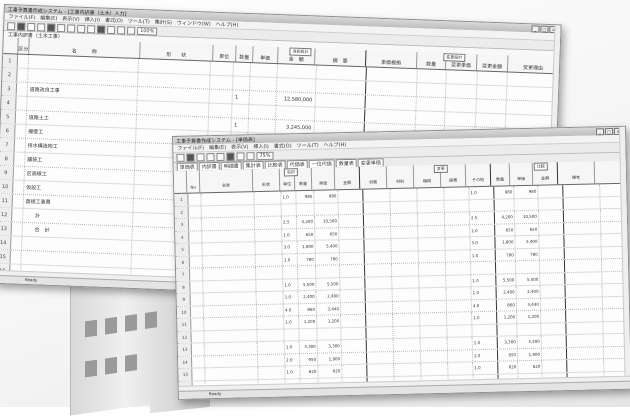 This screenshot has width=630, height=416. I want to click on table-cell: 950, so click(508, 355).